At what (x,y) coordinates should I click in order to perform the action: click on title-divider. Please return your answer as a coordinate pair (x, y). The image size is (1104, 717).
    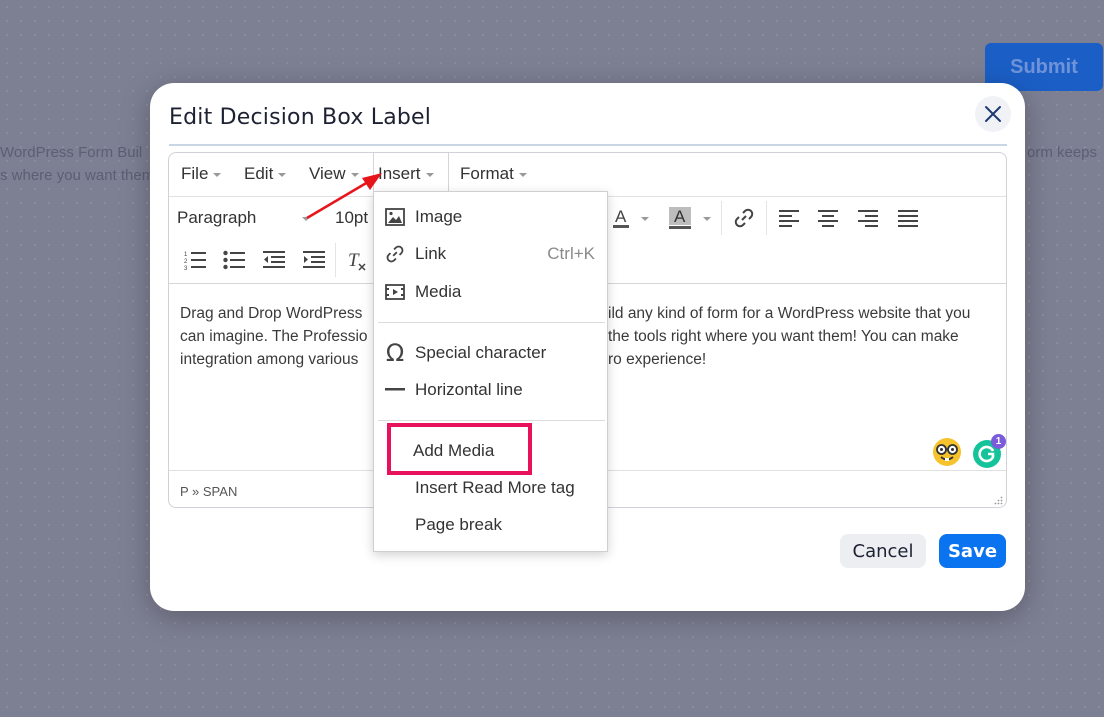
    Looking at the image, I should click on (588, 145).